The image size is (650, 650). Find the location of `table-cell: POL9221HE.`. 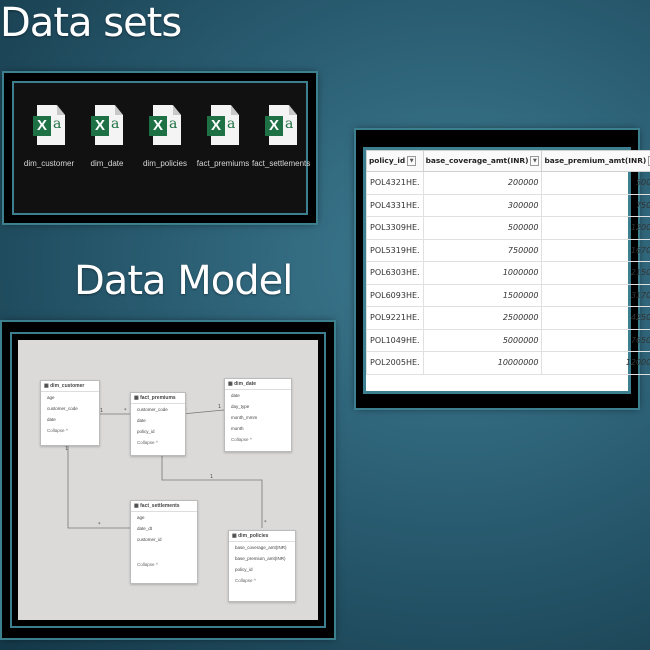

table-cell: POL9221HE. is located at coordinates (395, 318).